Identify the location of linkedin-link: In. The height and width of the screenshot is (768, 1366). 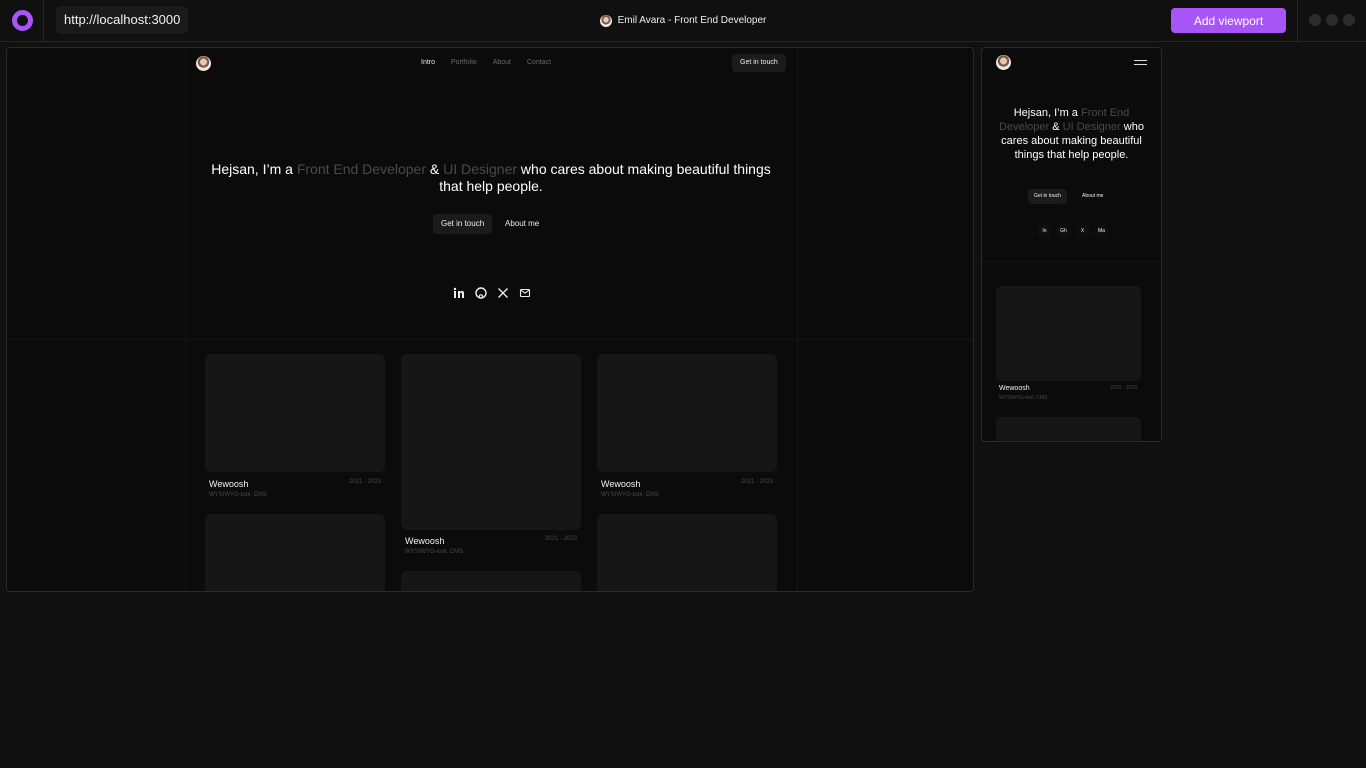
(1044, 231).